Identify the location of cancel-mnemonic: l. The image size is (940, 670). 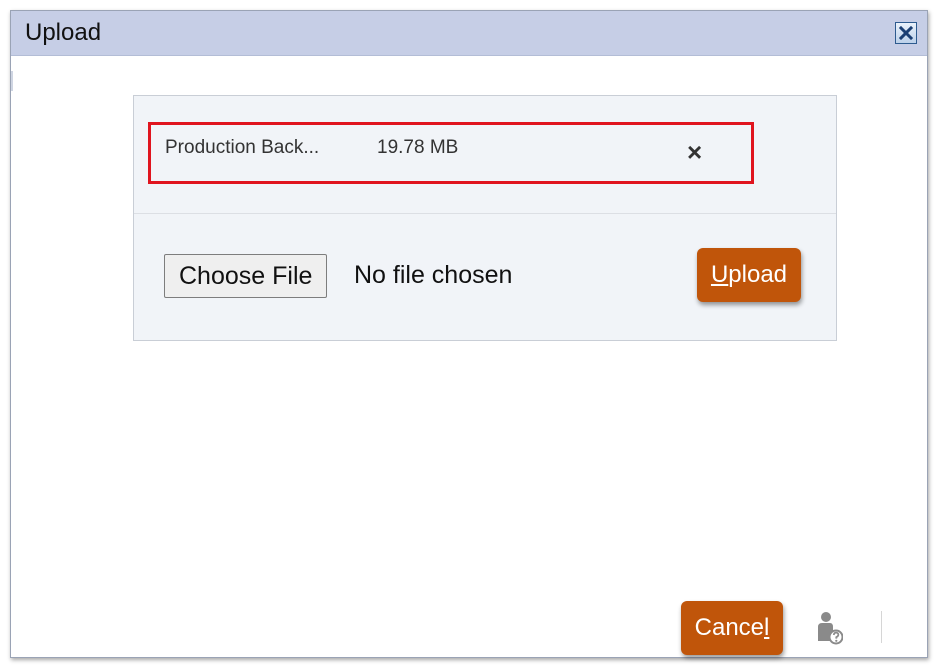
(767, 627).